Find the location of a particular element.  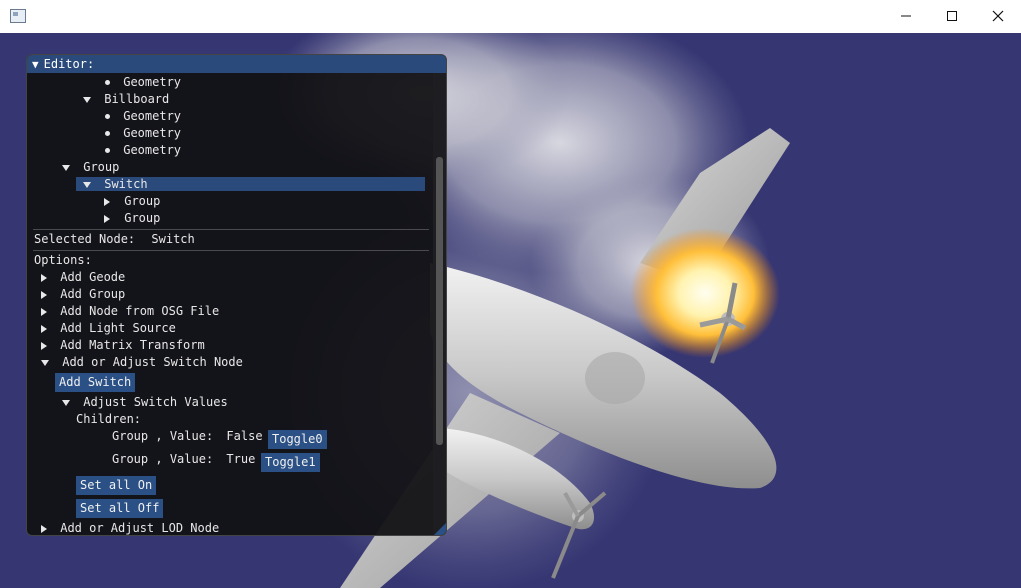

set-all-off-button: Set all Off is located at coordinates (120, 508).